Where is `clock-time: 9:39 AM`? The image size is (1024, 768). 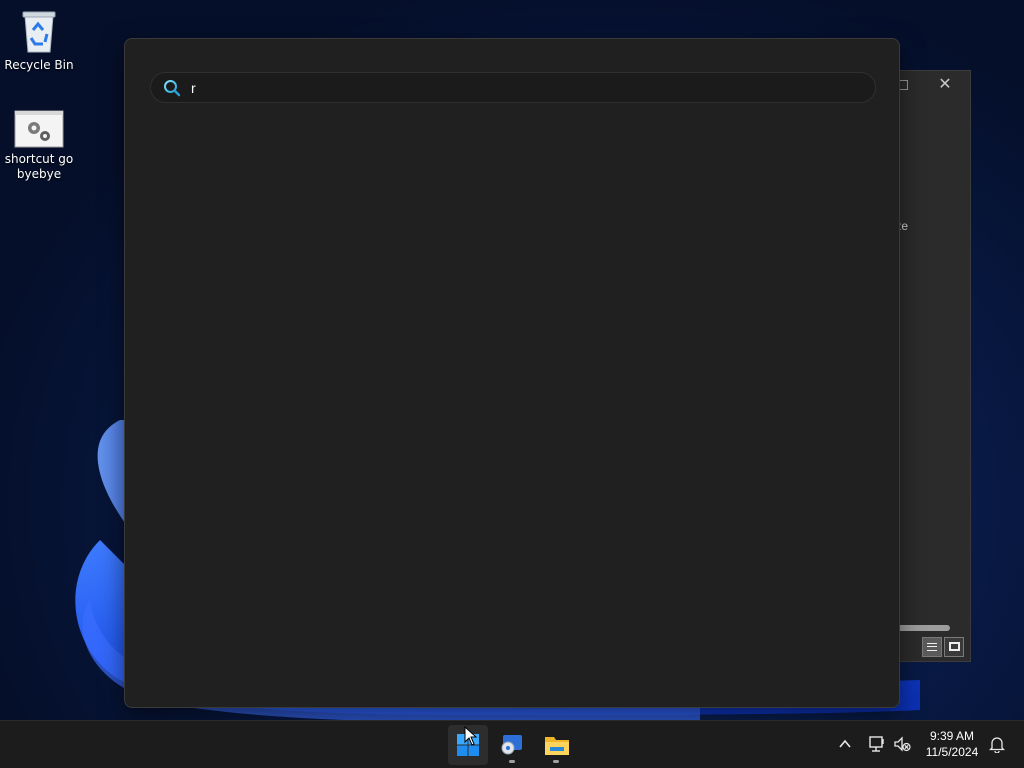 clock-time: 9:39 AM is located at coordinates (952, 736).